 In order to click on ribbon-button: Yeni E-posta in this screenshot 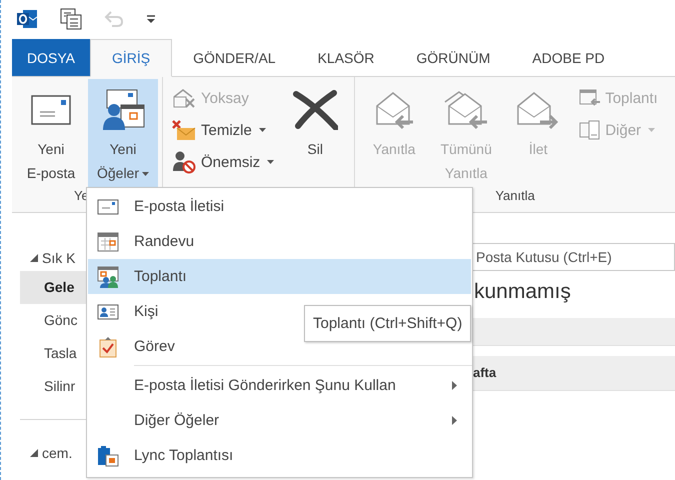, I will do `click(51, 133)`.